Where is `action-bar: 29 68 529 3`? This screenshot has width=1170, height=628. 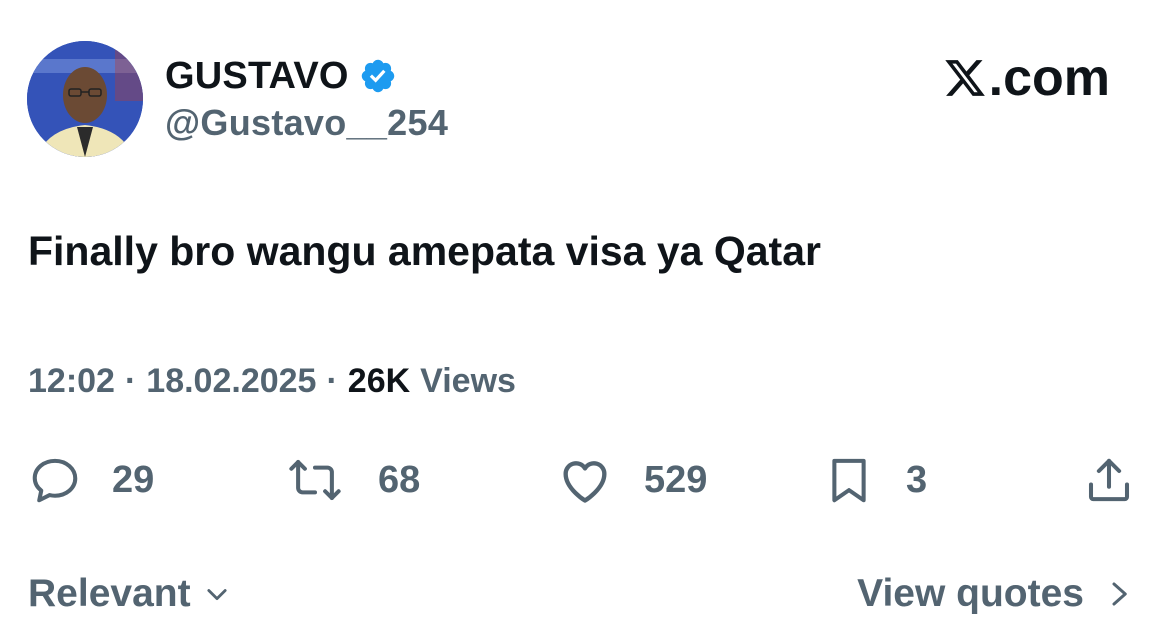 action-bar: 29 68 529 3 is located at coordinates (585, 480).